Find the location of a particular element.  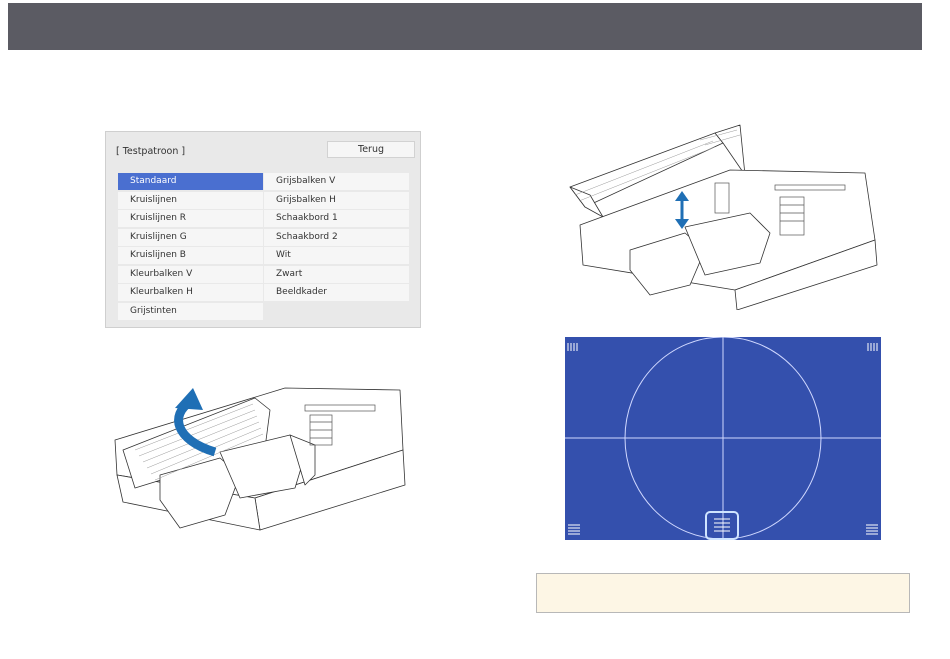

header-bar is located at coordinates (465, 26).